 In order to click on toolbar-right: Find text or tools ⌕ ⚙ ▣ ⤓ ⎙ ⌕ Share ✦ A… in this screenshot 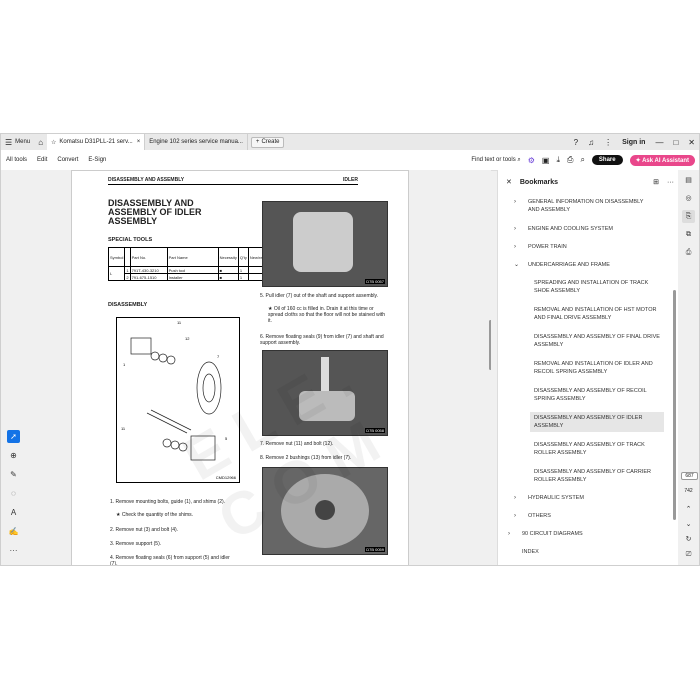, I will do `click(583, 160)`.